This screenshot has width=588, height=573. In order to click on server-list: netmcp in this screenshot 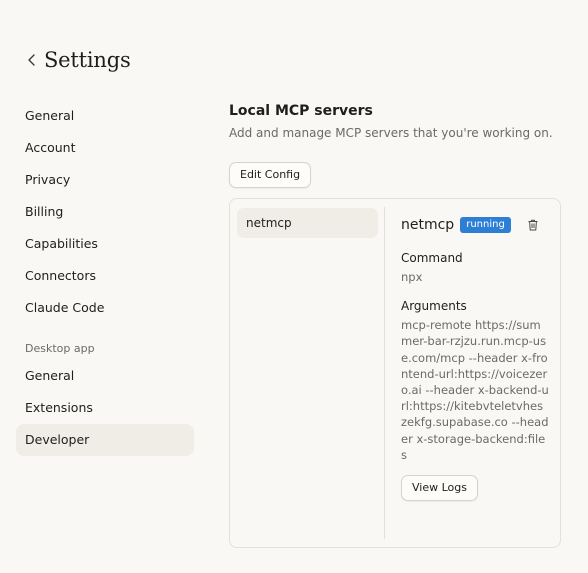, I will do `click(307, 223)`.